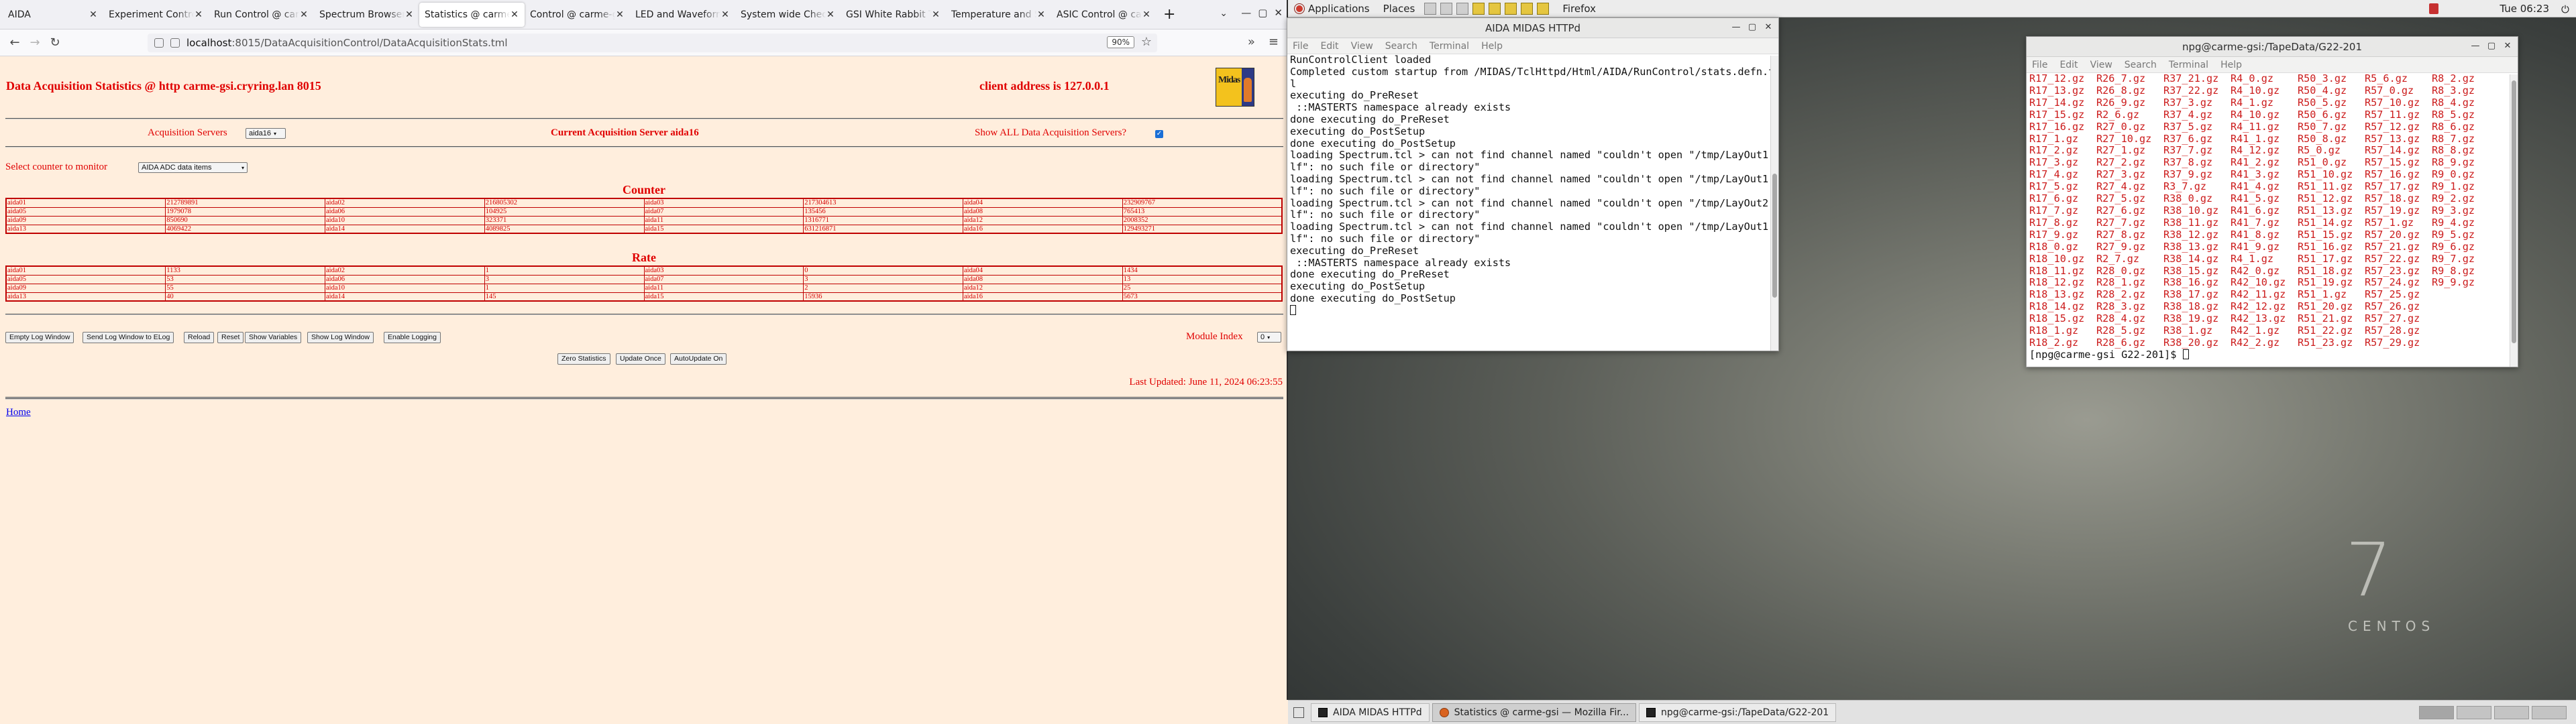 This screenshot has height=724, width=2576. I want to click on browser-tab: Temperature and Status✕, so click(998, 15).